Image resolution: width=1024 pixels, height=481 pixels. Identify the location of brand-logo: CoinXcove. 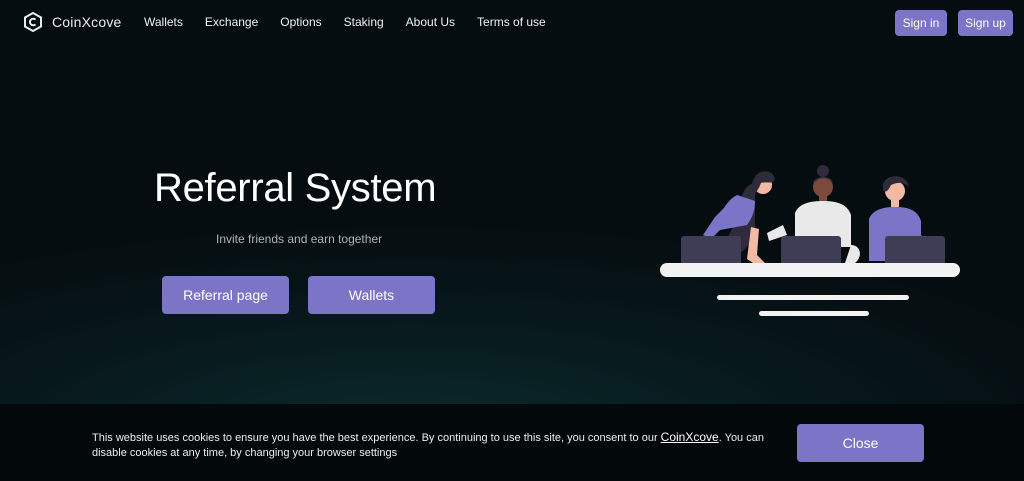
(73, 22).